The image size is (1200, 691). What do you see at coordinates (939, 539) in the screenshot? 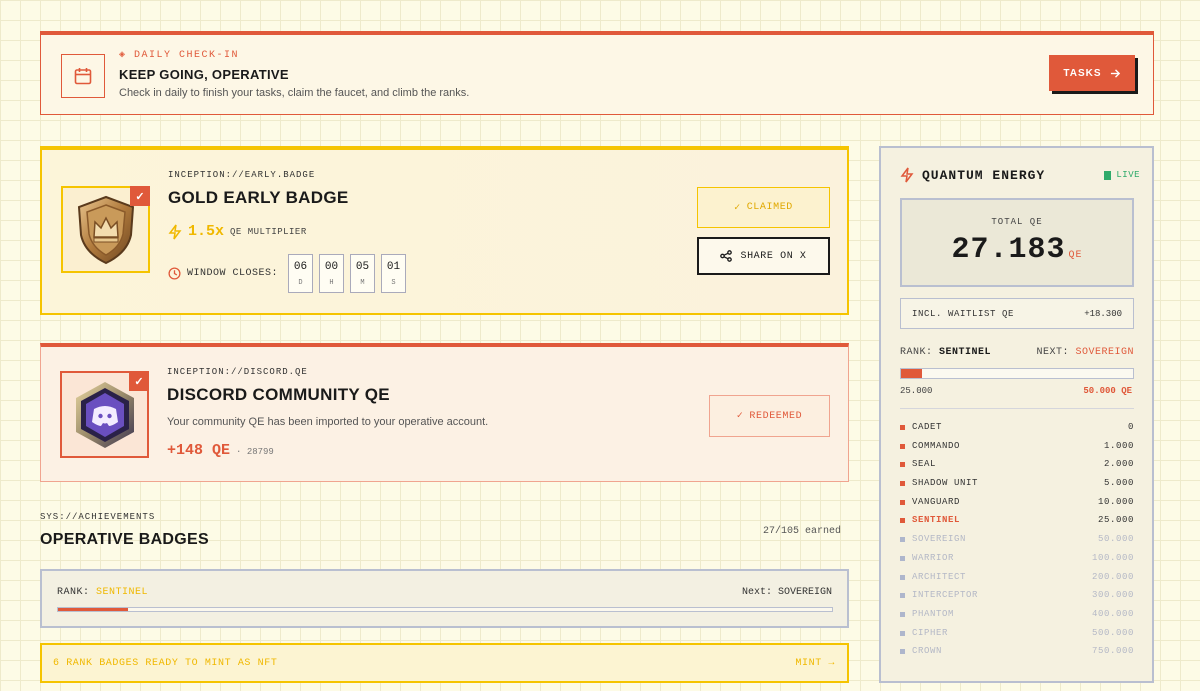
I see `tier-name: SOVEREIGN` at bounding box center [939, 539].